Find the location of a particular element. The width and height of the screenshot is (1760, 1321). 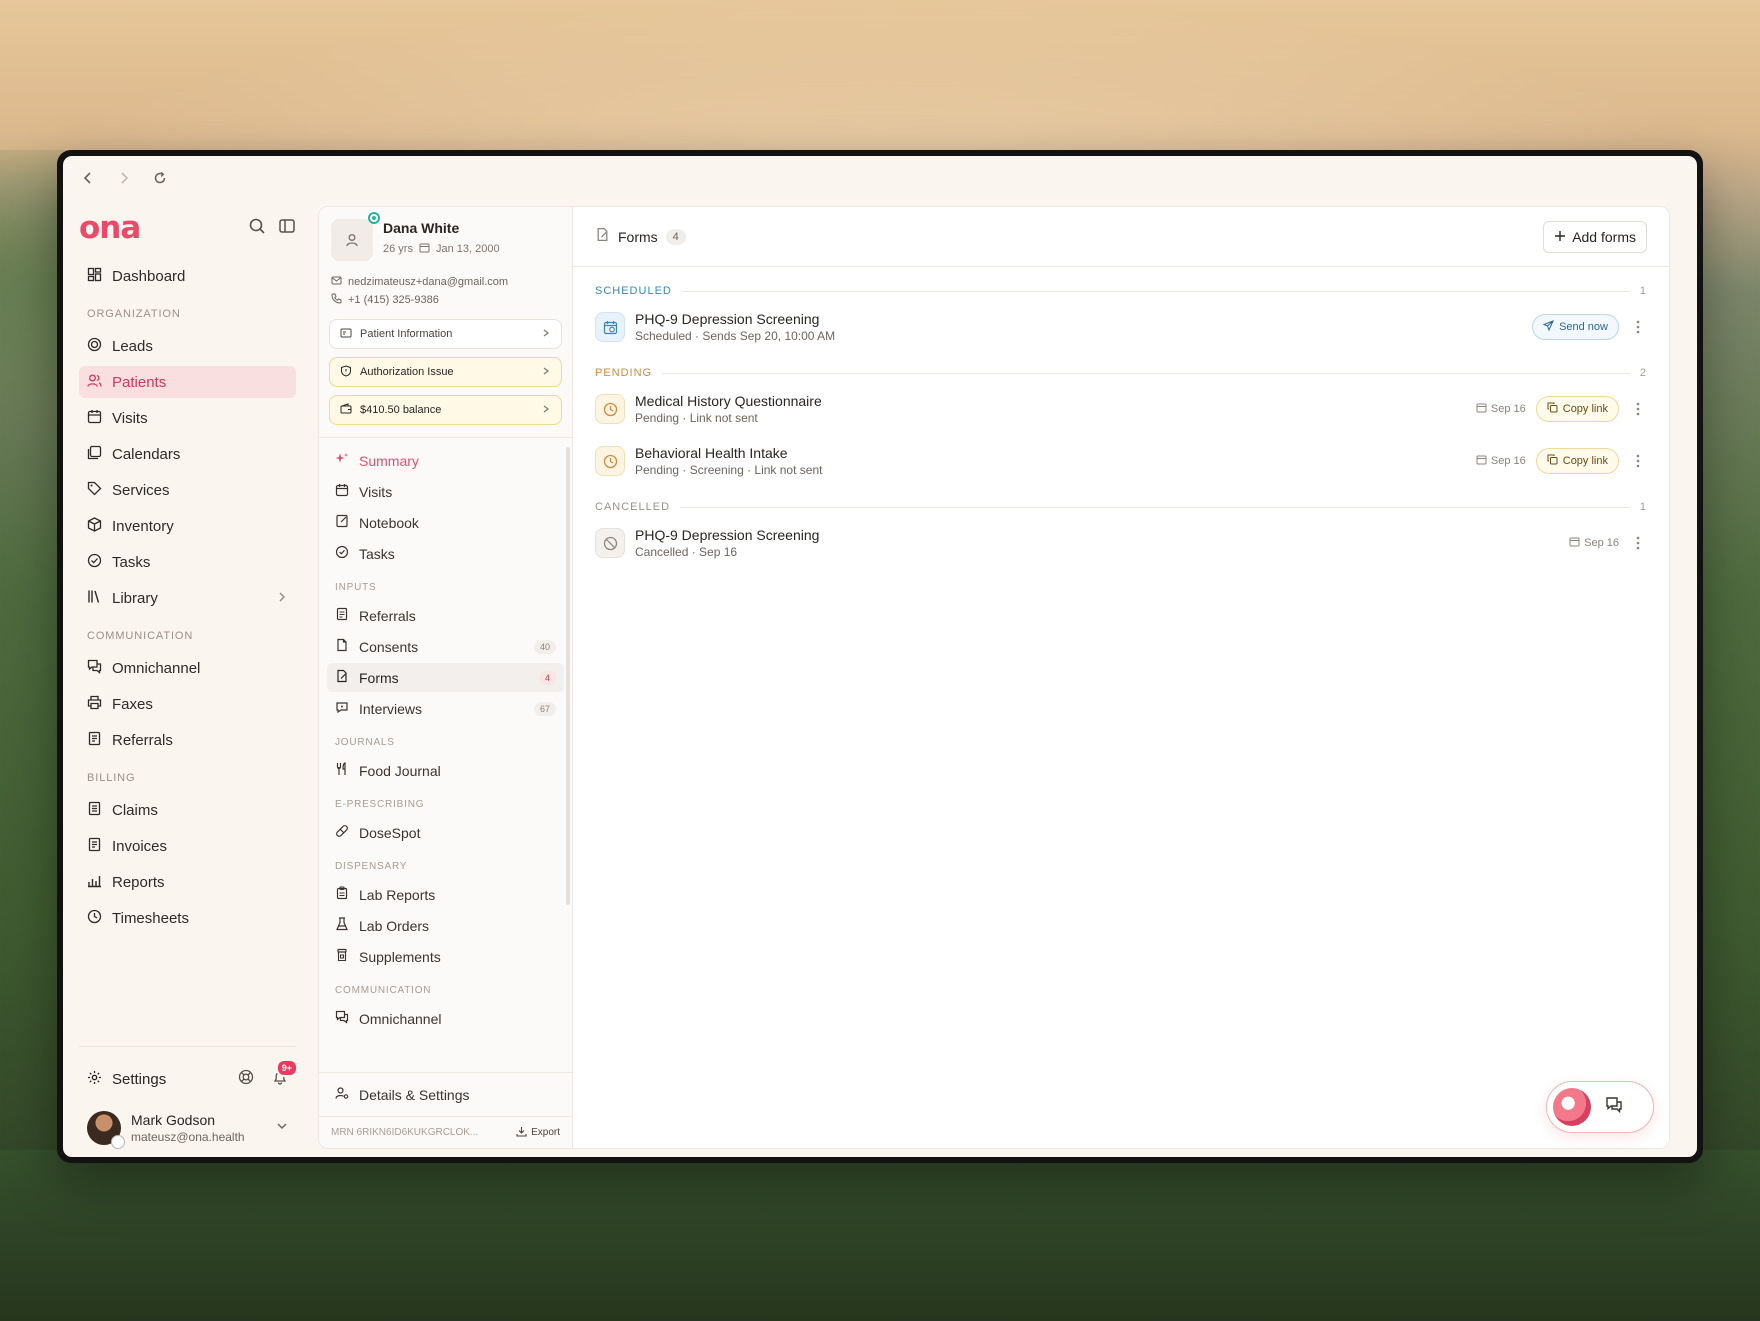

export-label: Export is located at coordinates (545, 1132).